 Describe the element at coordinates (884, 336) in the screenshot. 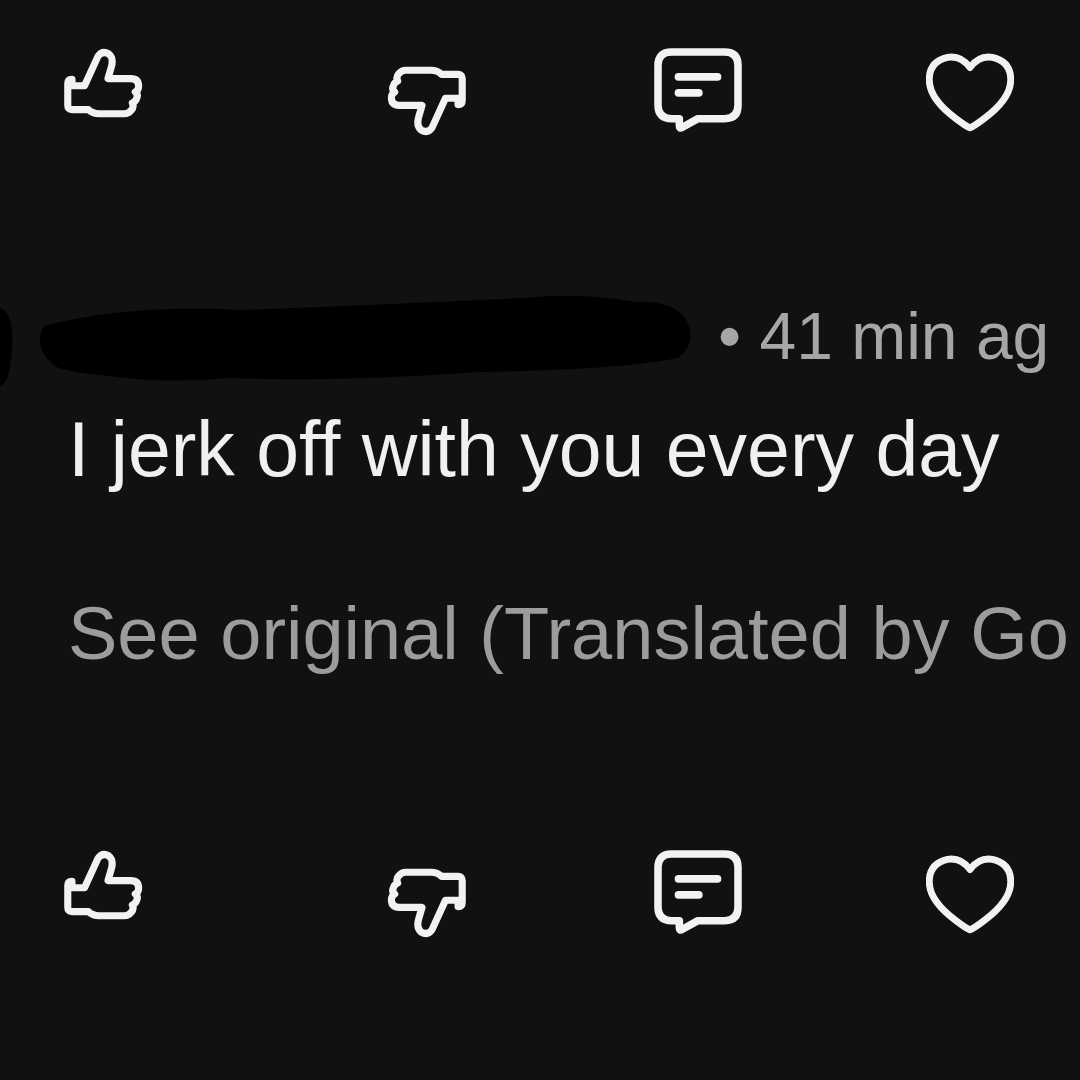

I see `comment-timestamp: • 41 min ag` at that location.